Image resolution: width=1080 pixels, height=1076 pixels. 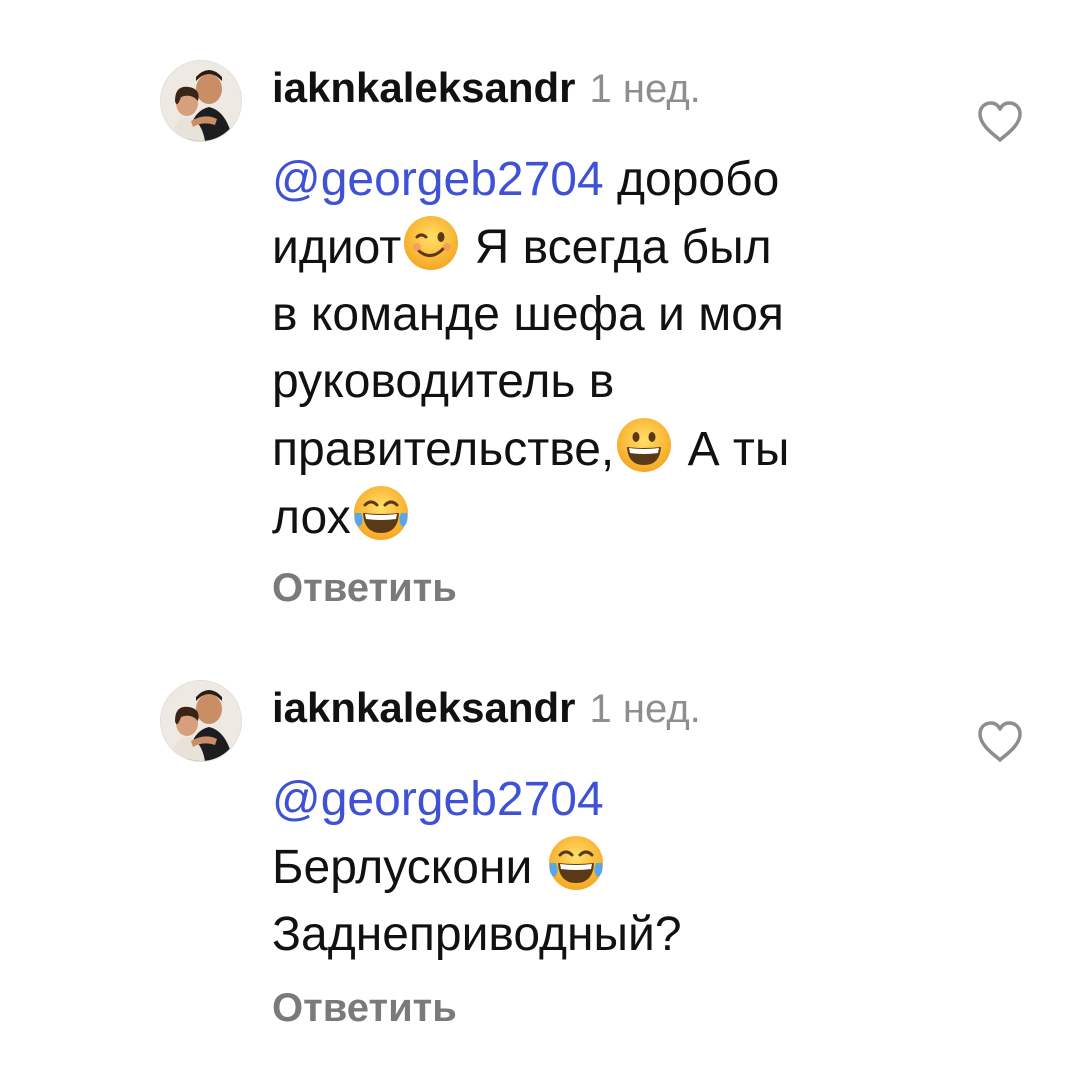 I want to click on winking-face-emoji, so click(x=431, y=243).